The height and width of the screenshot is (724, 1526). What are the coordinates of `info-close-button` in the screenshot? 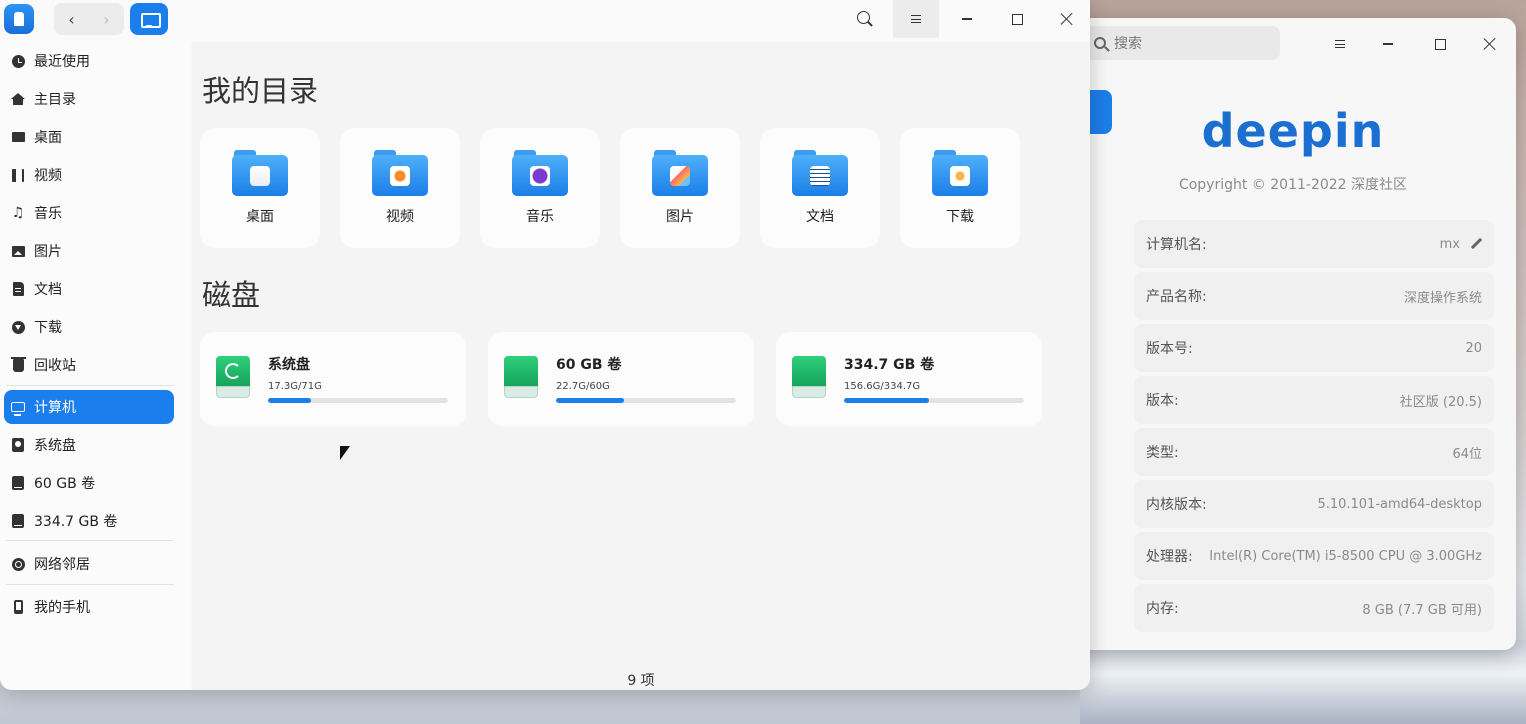 It's located at (1490, 44).